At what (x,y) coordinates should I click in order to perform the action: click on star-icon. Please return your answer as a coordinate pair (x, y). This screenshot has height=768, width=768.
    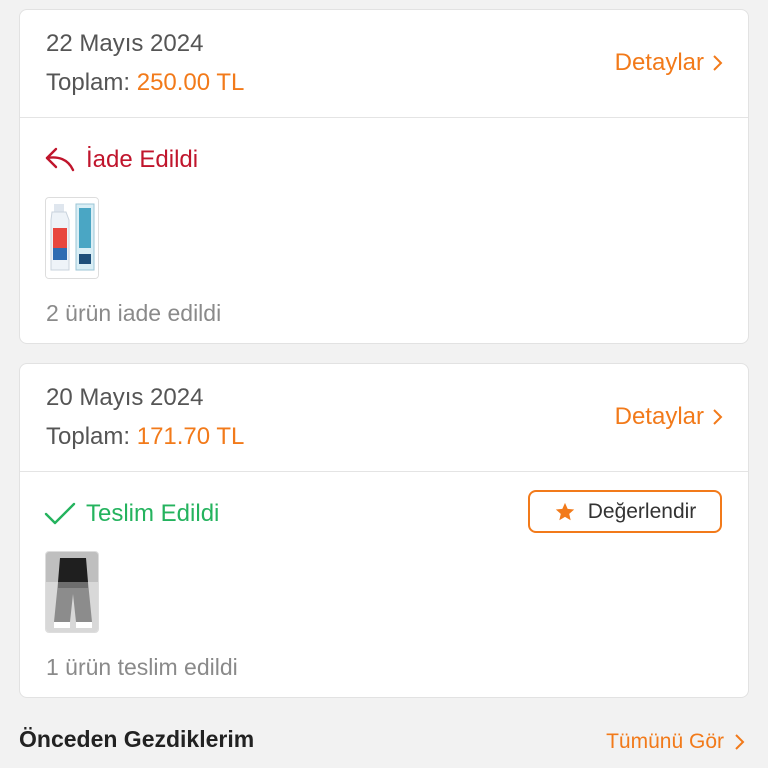
    Looking at the image, I should click on (564, 511).